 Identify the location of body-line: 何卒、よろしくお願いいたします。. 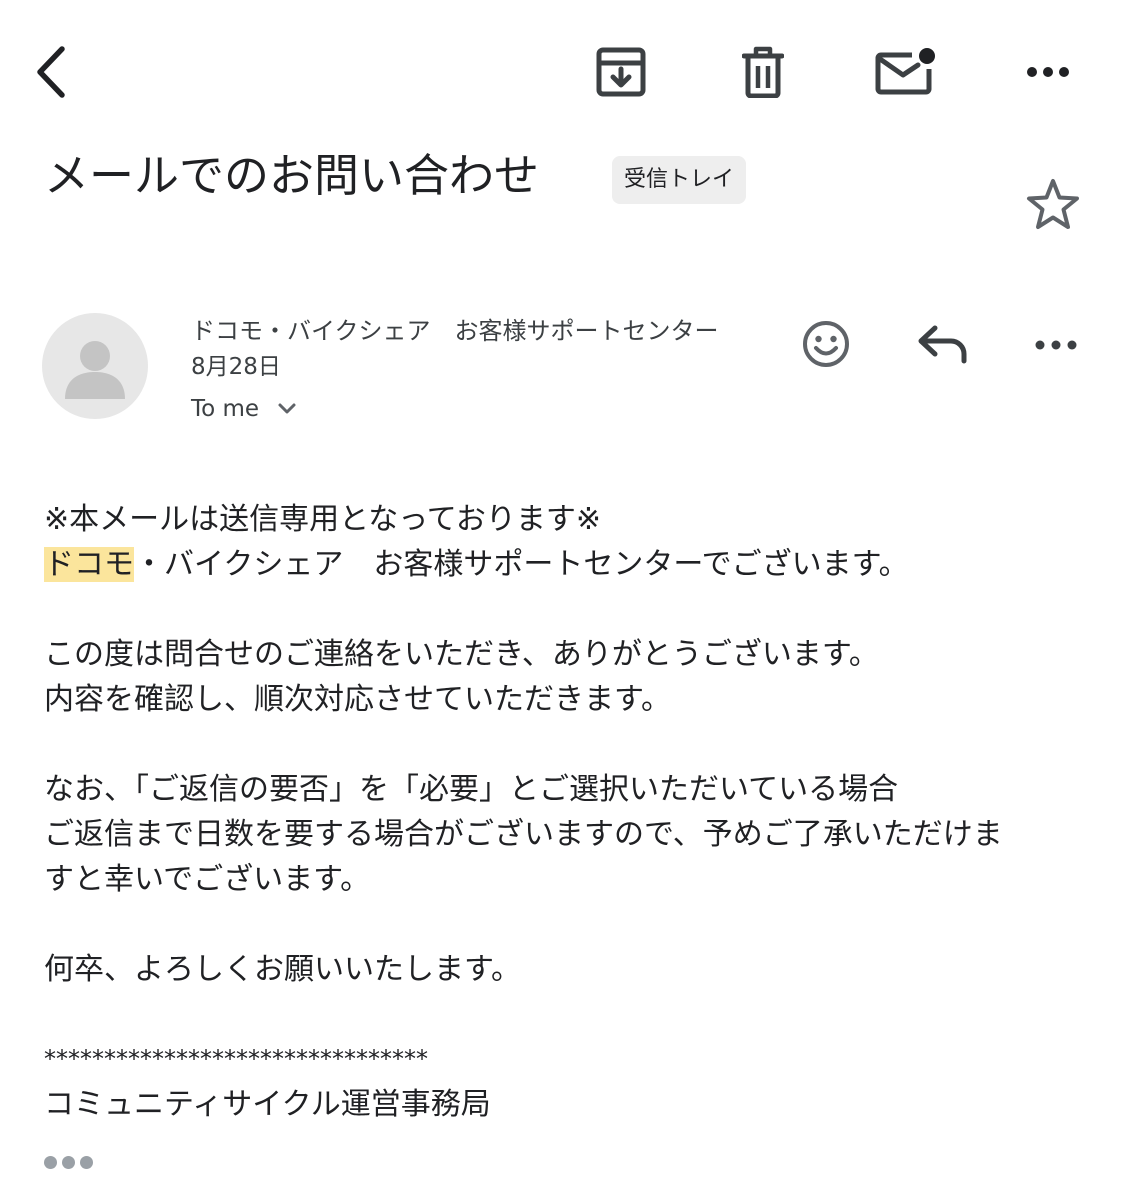
(282, 969).